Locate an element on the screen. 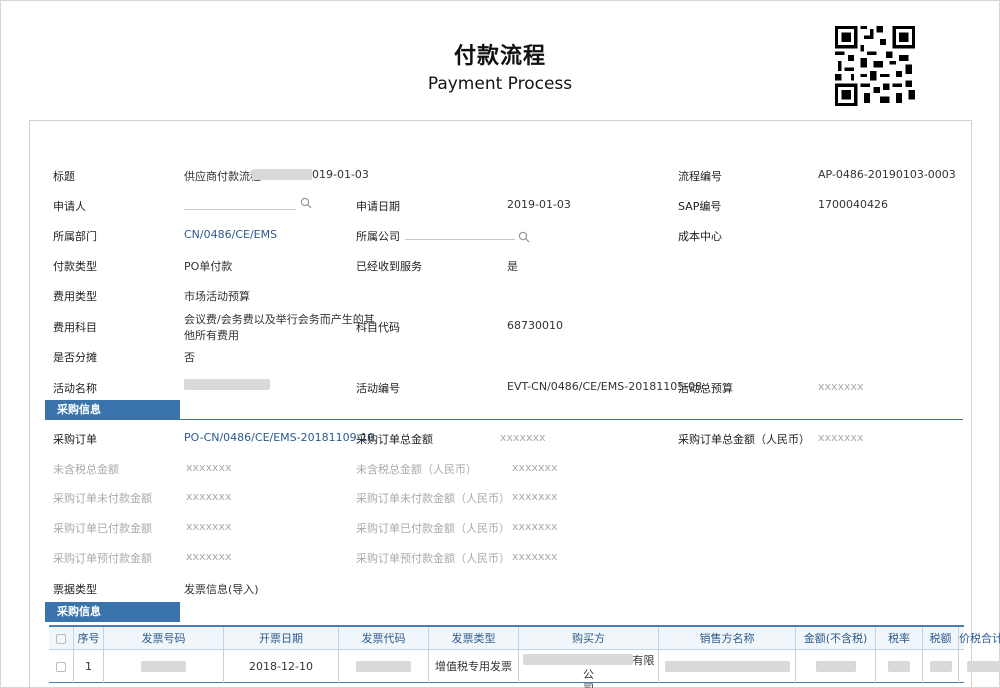 Image resolution: width=1000 pixels, height=688 pixels. column-header: 税率 is located at coordinates (899, 639).